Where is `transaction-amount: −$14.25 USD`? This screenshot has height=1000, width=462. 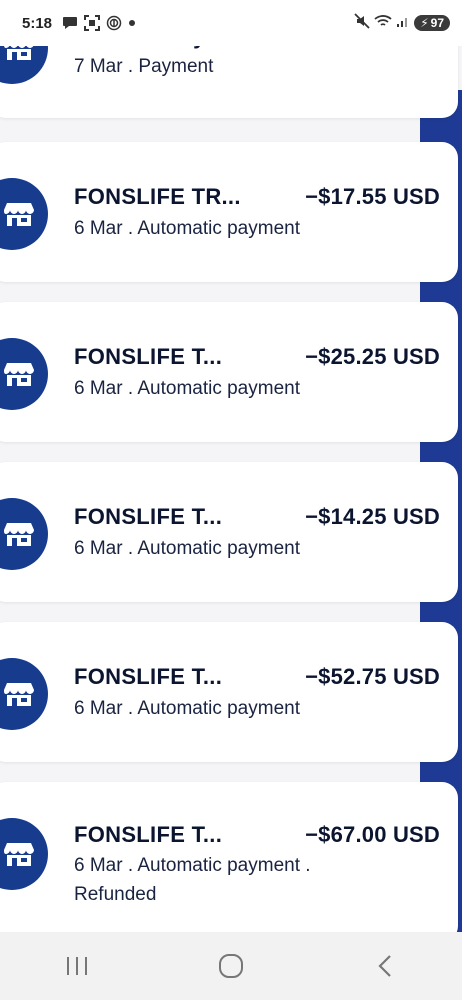
transaction-amount: −$14.25 USD is located at coordinates (372, 516).